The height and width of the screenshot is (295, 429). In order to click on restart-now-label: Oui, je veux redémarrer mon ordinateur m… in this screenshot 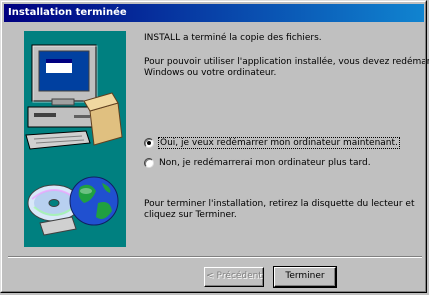, I will do `click(279, 143)`.